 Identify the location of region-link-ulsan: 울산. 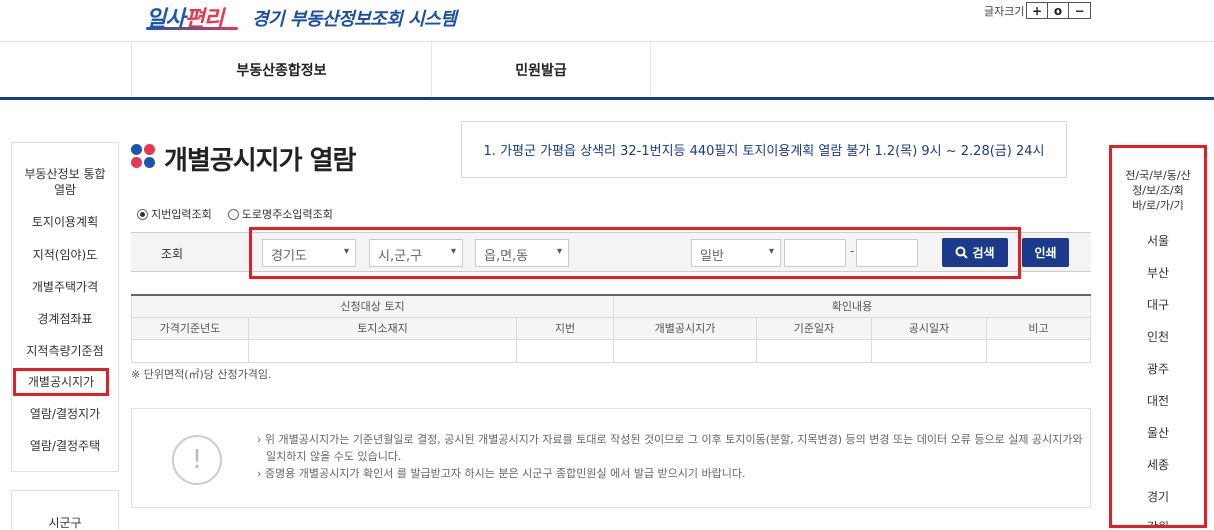
(1158, 432).